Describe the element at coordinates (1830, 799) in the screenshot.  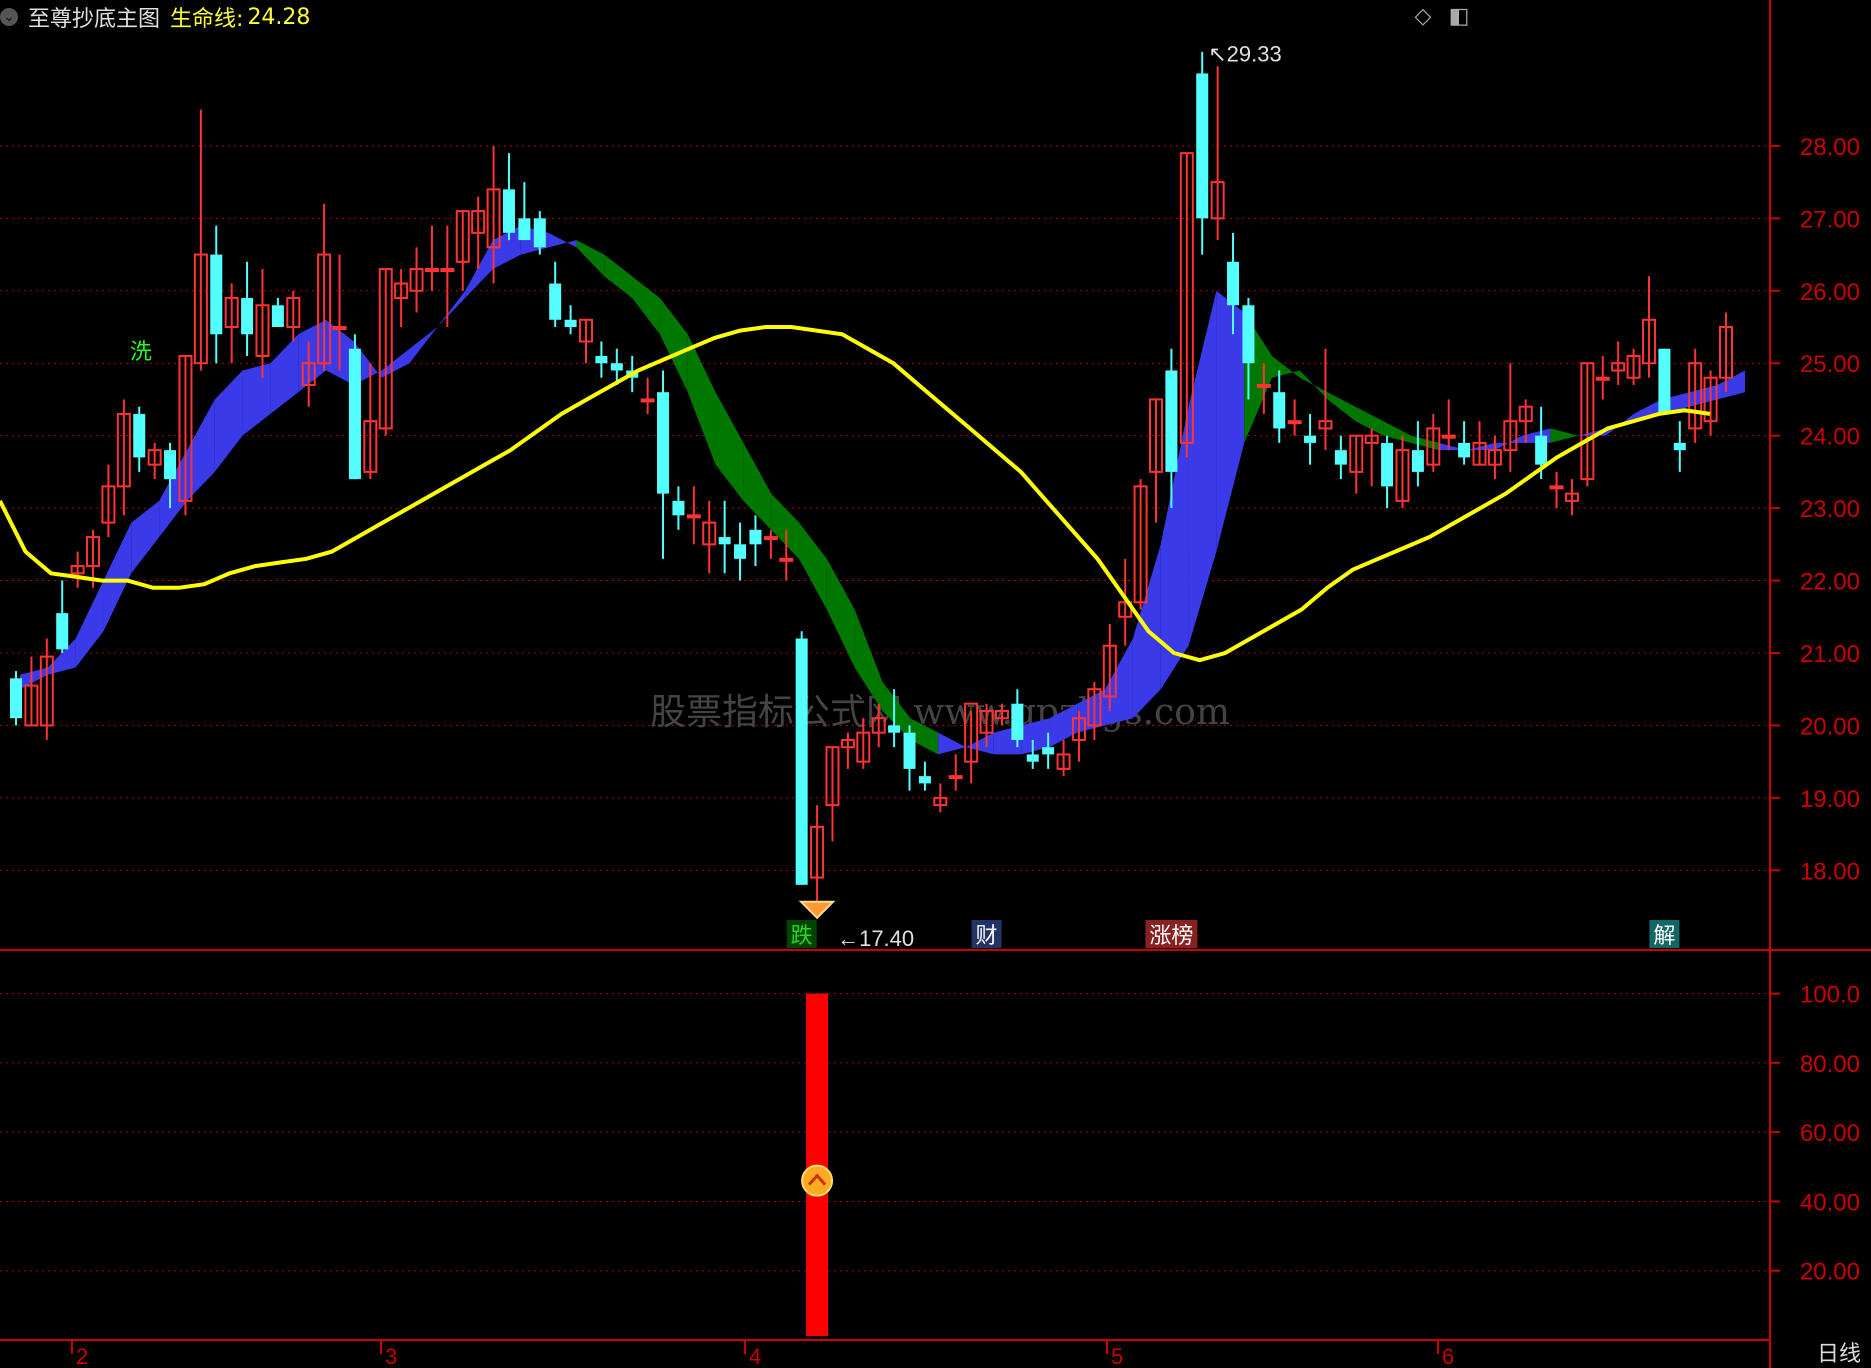
I see `y-tick-label: 19.00` at that location.